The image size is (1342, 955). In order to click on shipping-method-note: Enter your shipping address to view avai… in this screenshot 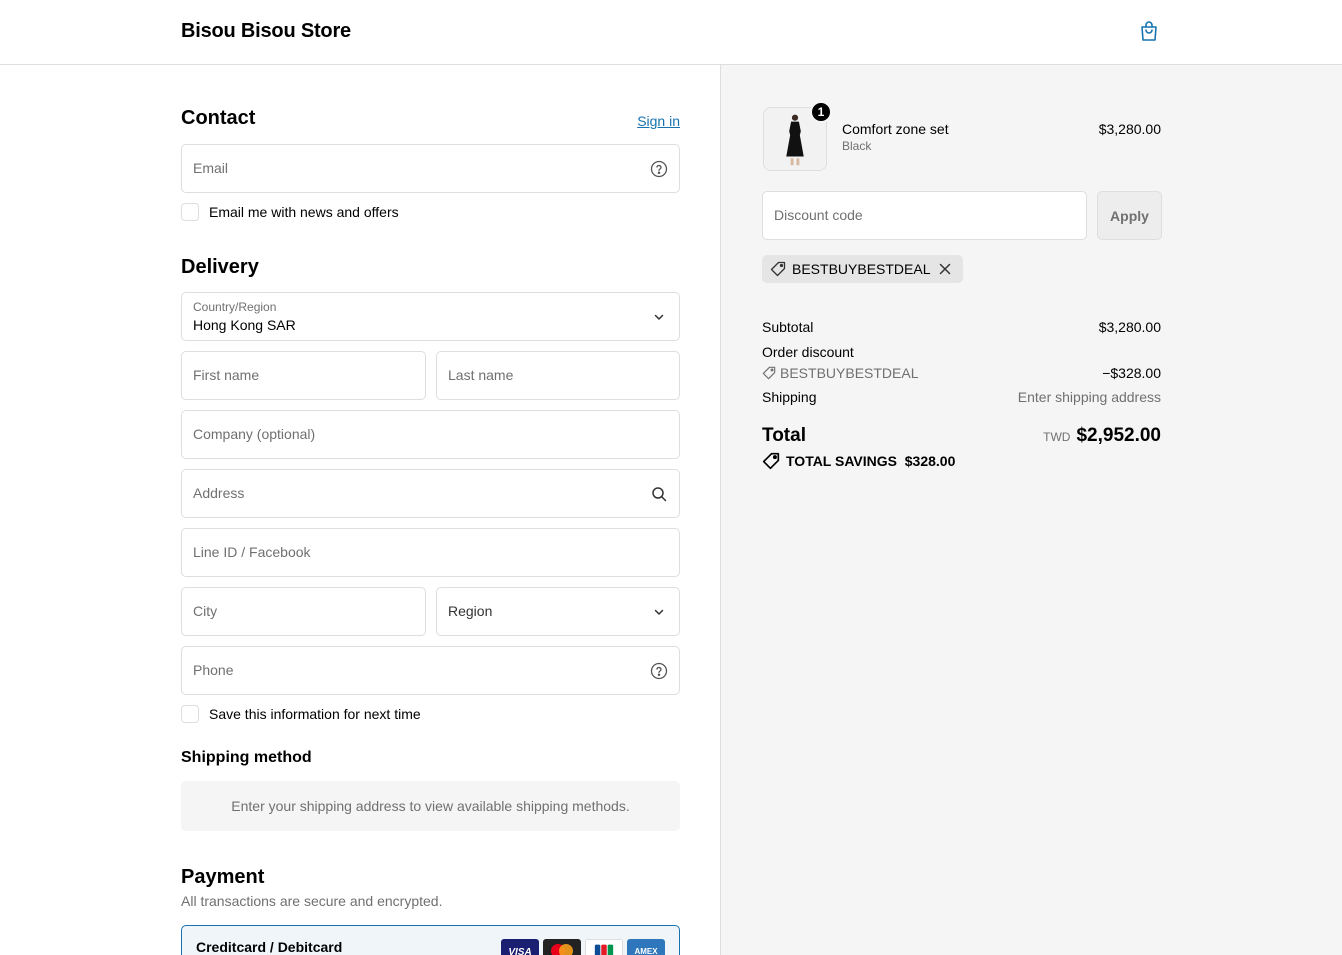, I will do `click(430, 806)`.